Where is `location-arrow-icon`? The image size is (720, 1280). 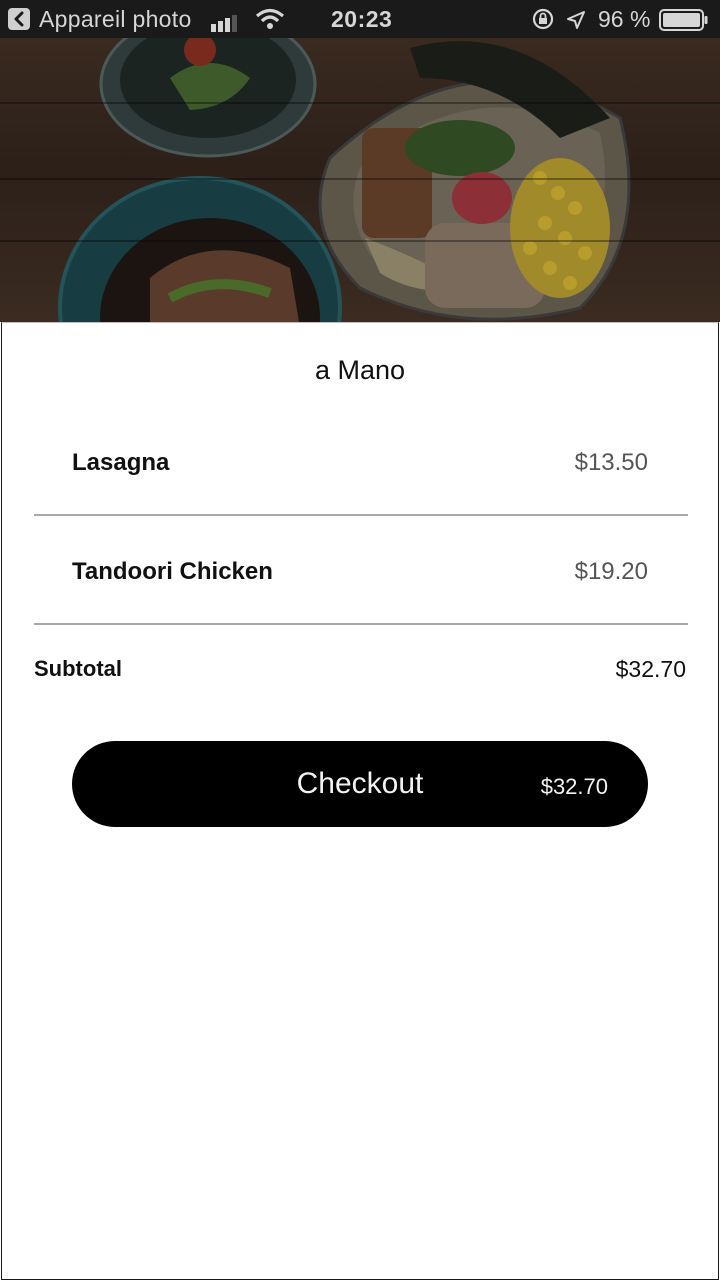 location-arrow-icon is located at coordinates (576, 22).